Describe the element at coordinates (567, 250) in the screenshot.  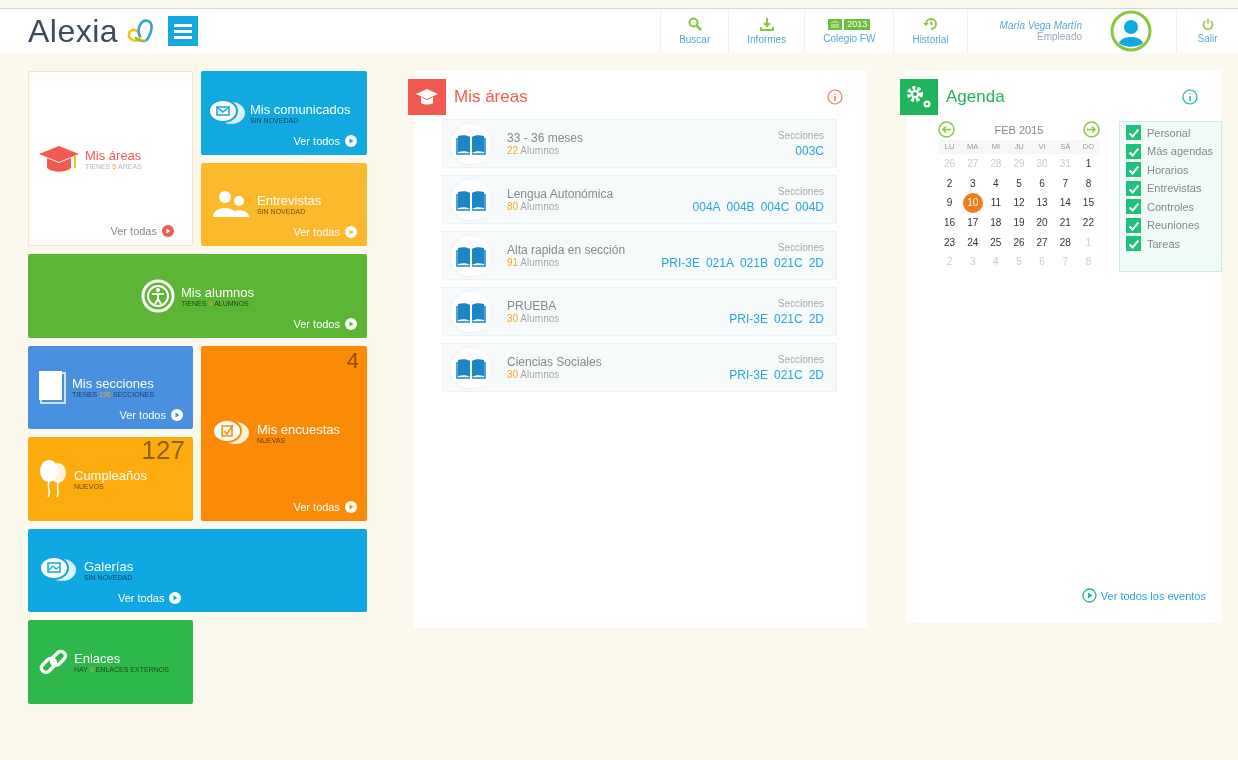
I see `area-name: Alta rapida en sección` at that location.